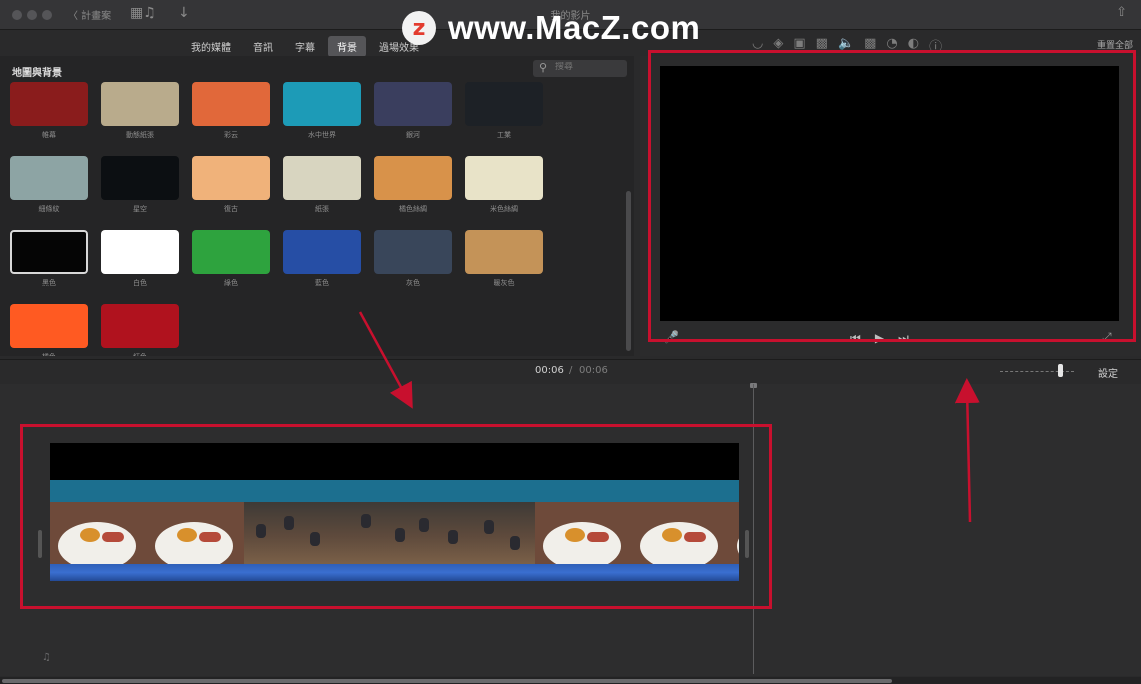 The width and height of the screenshot is (1141, 684). I want to click on background-item: 灰色, so click(413, 264).